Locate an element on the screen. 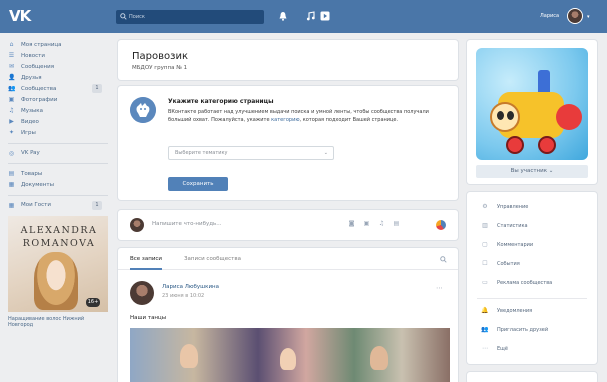 Image resolution: width=607 pixels, height=382 pixels. settings-icon: ⚙ is located at coordinates (485, 206).